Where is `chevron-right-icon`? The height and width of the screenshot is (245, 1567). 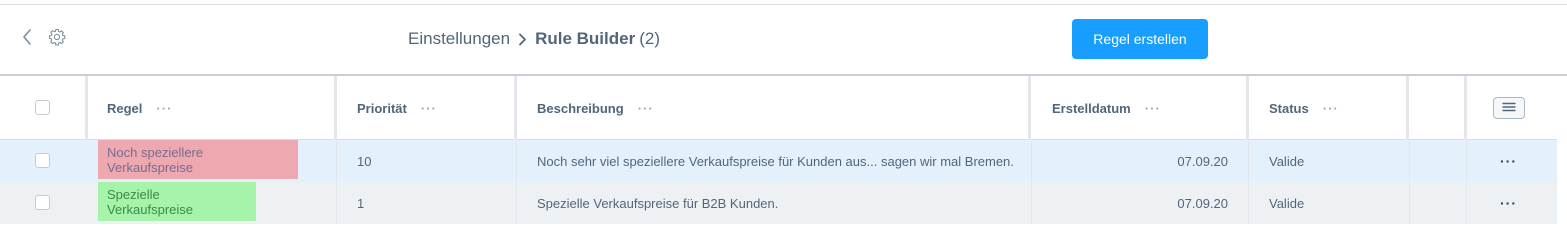 chevron-right-icon is located at coordinates (522, 39).